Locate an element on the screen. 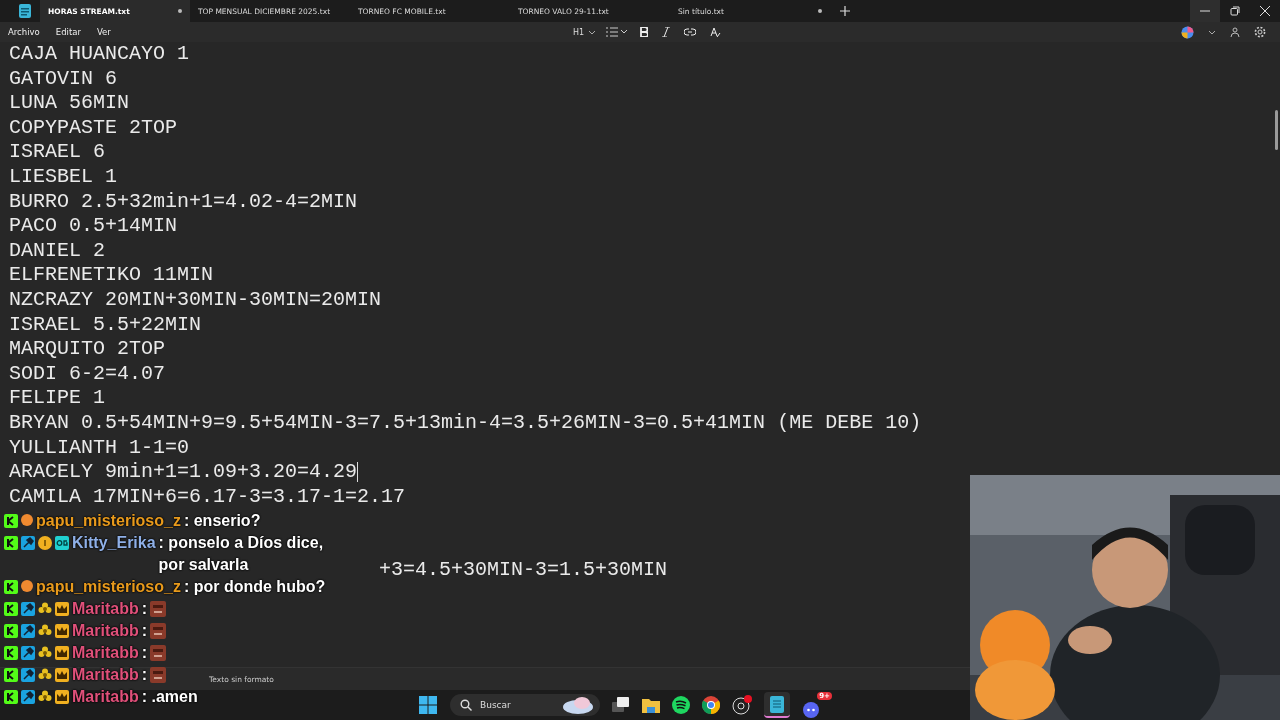  browser-icon is located at coordinates (711, 705).